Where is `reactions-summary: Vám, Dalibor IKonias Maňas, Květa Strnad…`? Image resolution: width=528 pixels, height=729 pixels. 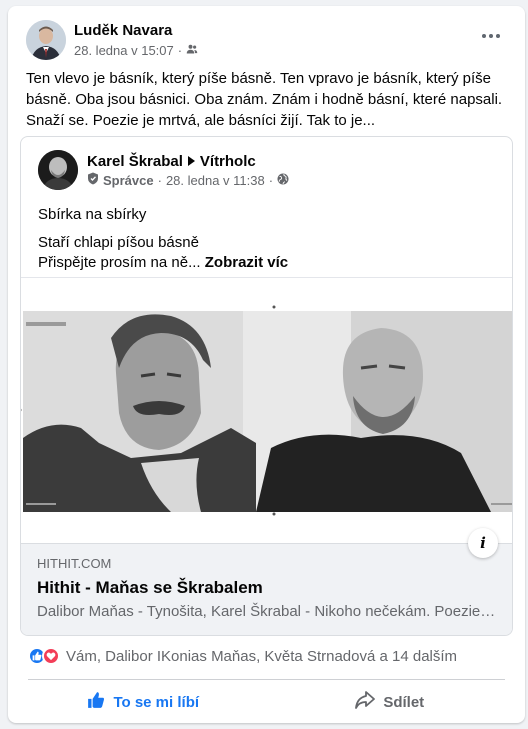 reactions-summary: Vám, Dalibor IKonias Maňas, Květa Strnad… is located at coordinates (261, 656).